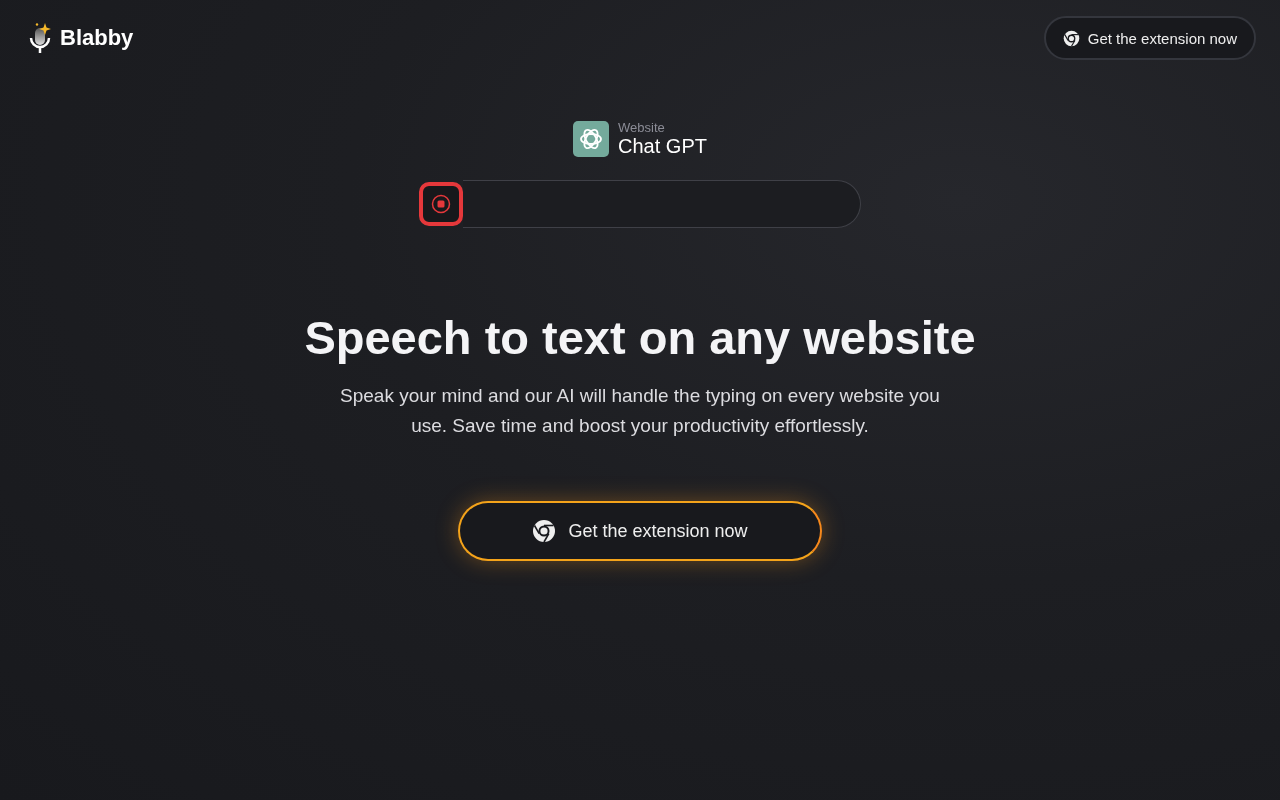  Describe the element at coordinates (591, 139) in the screenshot. I see `chatgpt-logo-icon` at that location.